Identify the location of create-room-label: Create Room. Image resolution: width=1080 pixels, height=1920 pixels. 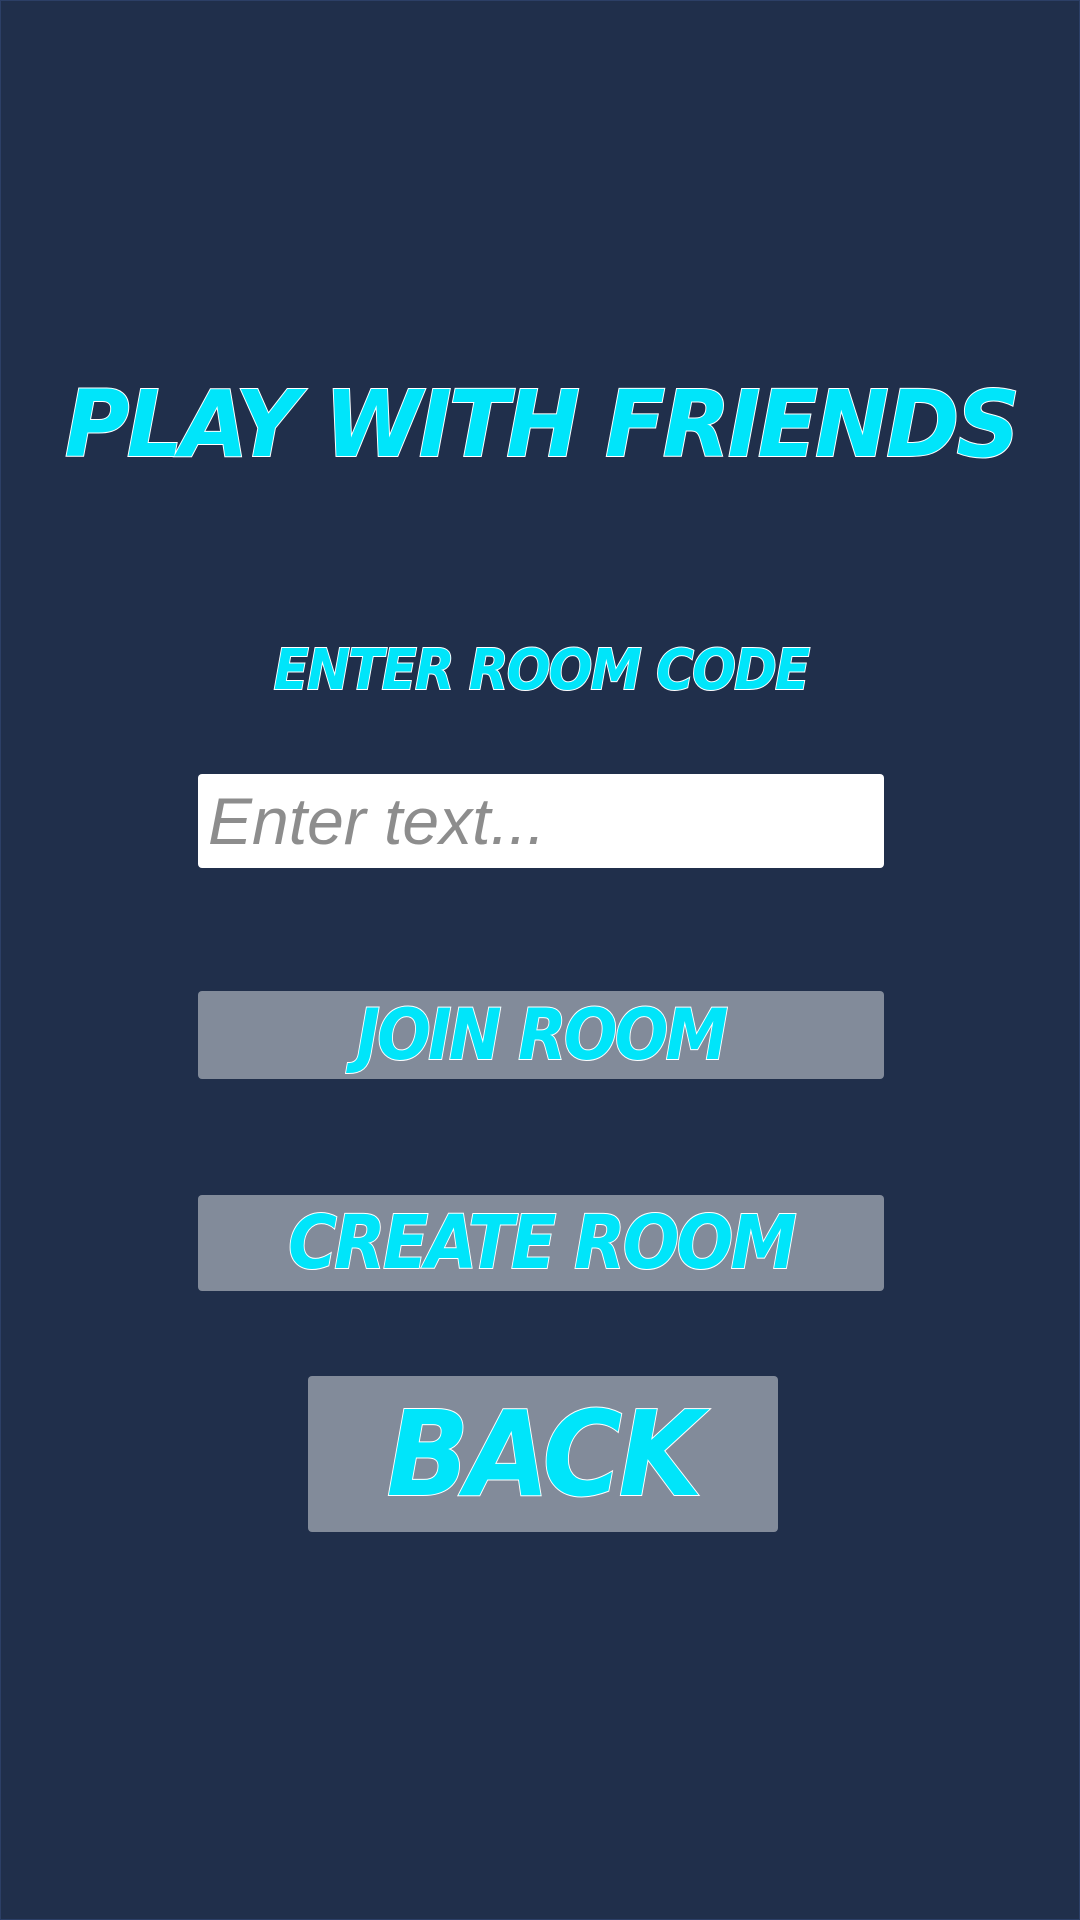
(542, 1243).